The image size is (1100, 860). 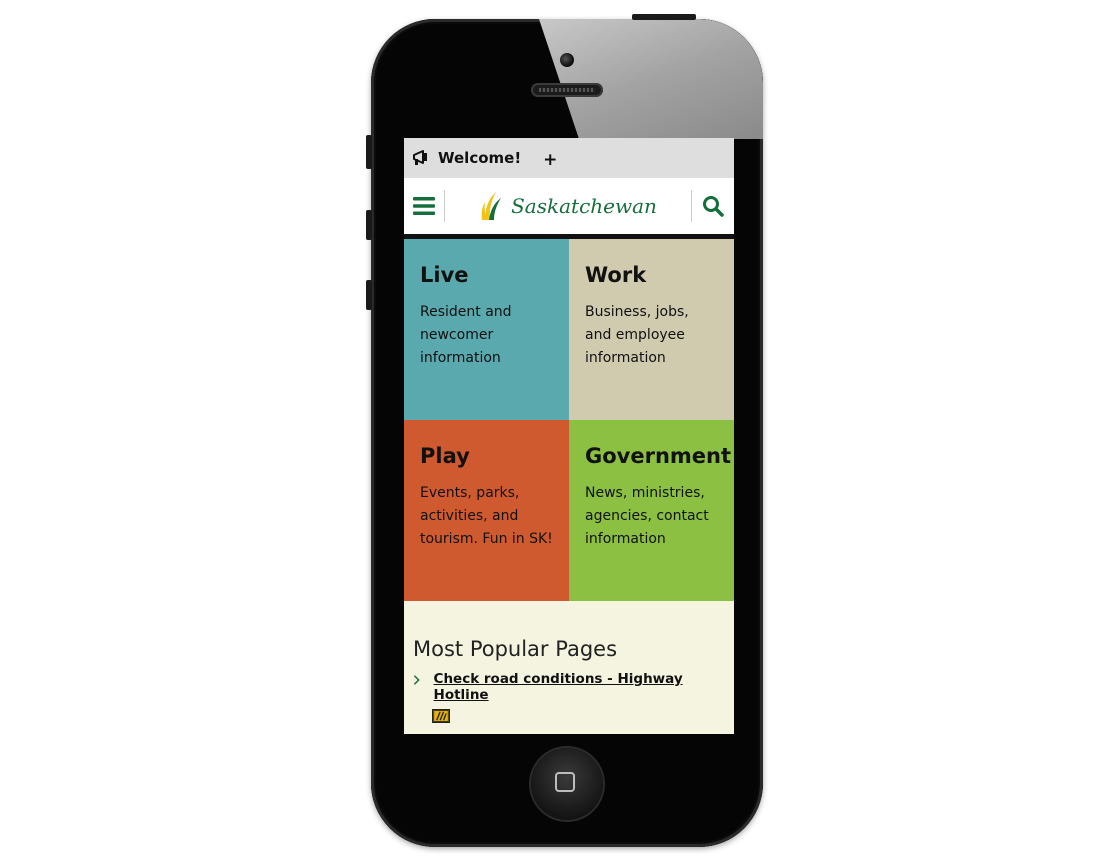 I want to click on phone-mute-switch, so click(x=369, y=152).